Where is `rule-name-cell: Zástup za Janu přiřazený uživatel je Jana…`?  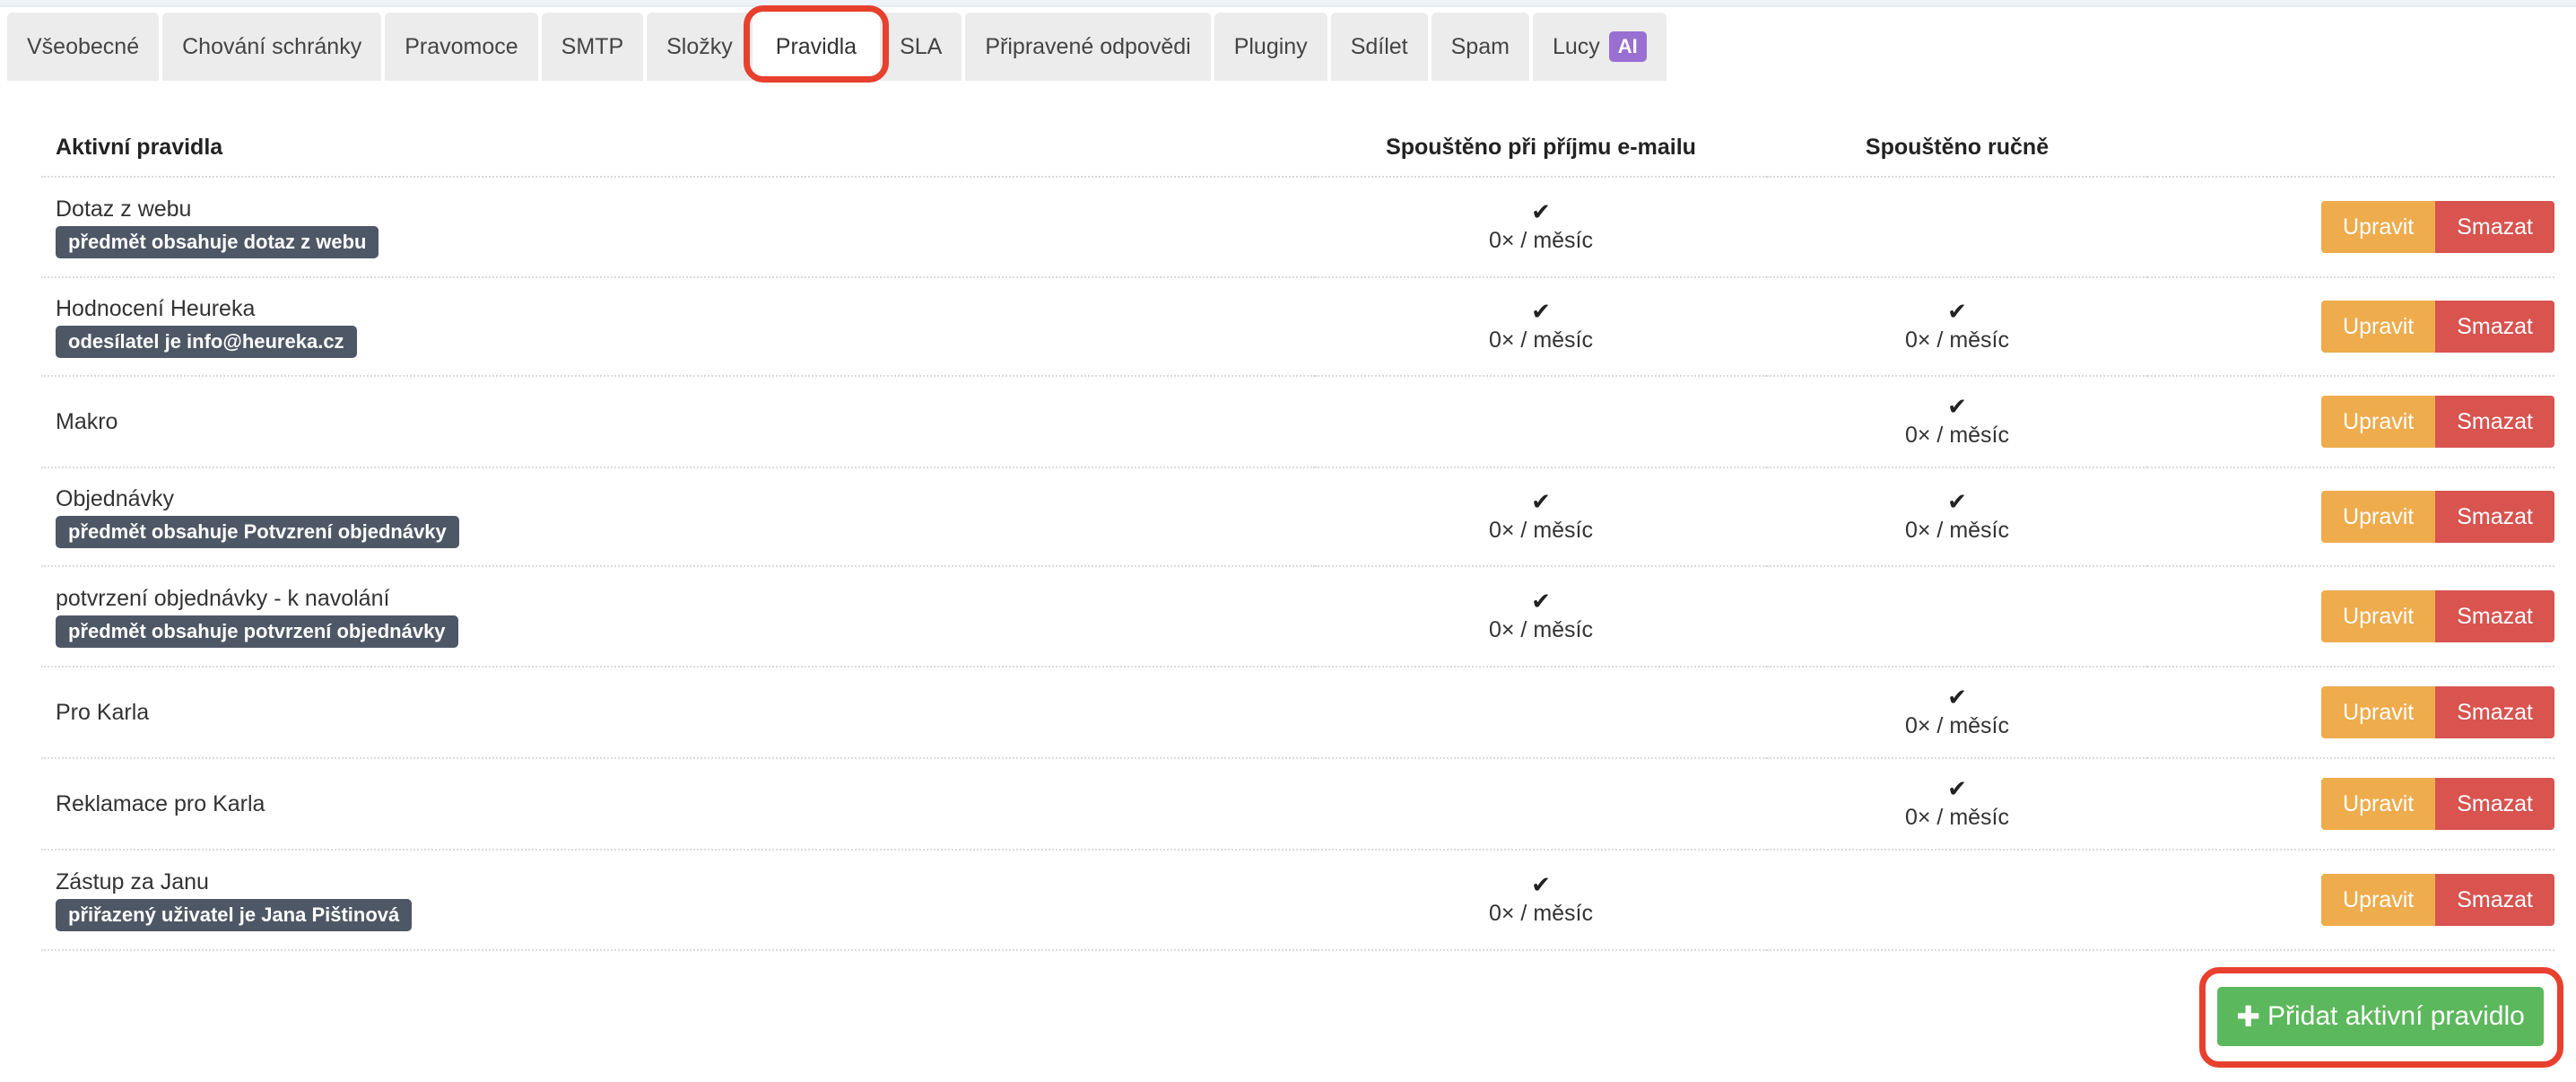
rule-name-cell: Zástup za Janu přiřazený uživatel je Jana… is located at coordinates (678, 900).